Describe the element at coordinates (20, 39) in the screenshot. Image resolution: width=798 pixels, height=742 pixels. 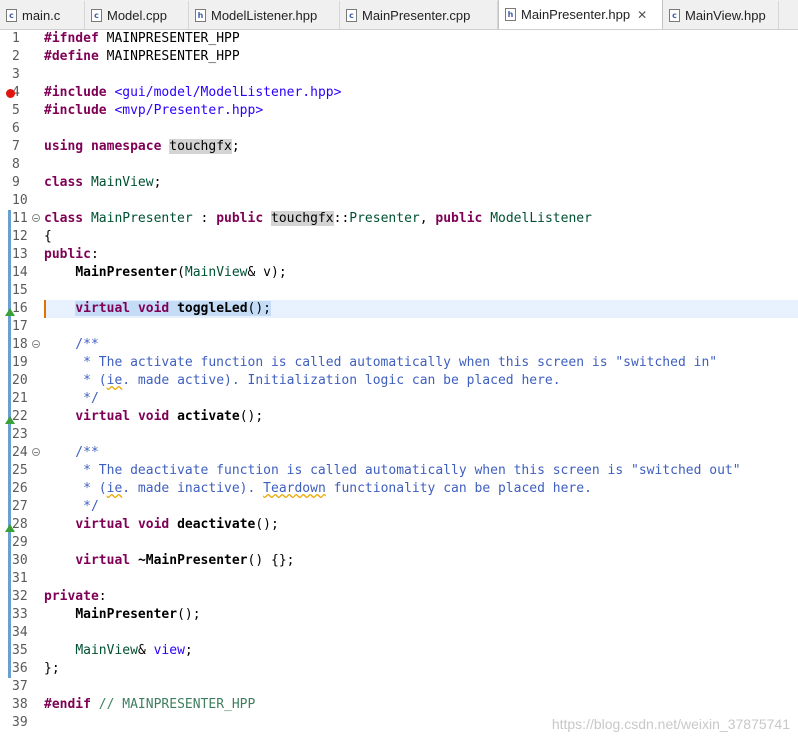
I see `line-gutter: 1` at that location.